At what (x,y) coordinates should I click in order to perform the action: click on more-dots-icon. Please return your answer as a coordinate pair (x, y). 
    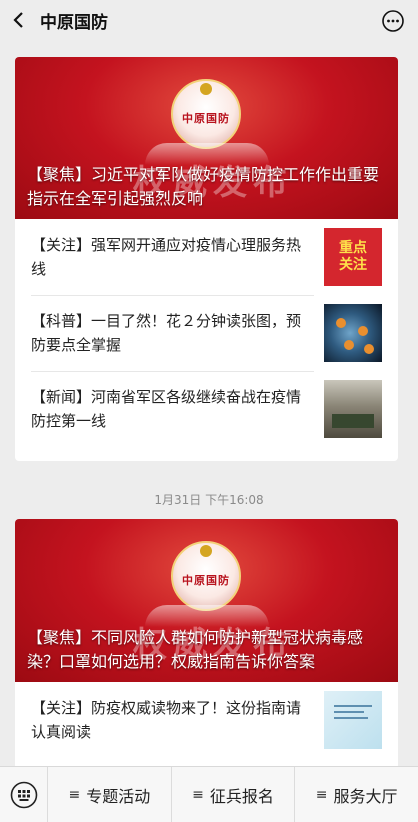
    Looking at the image, I should click on (393, 21).